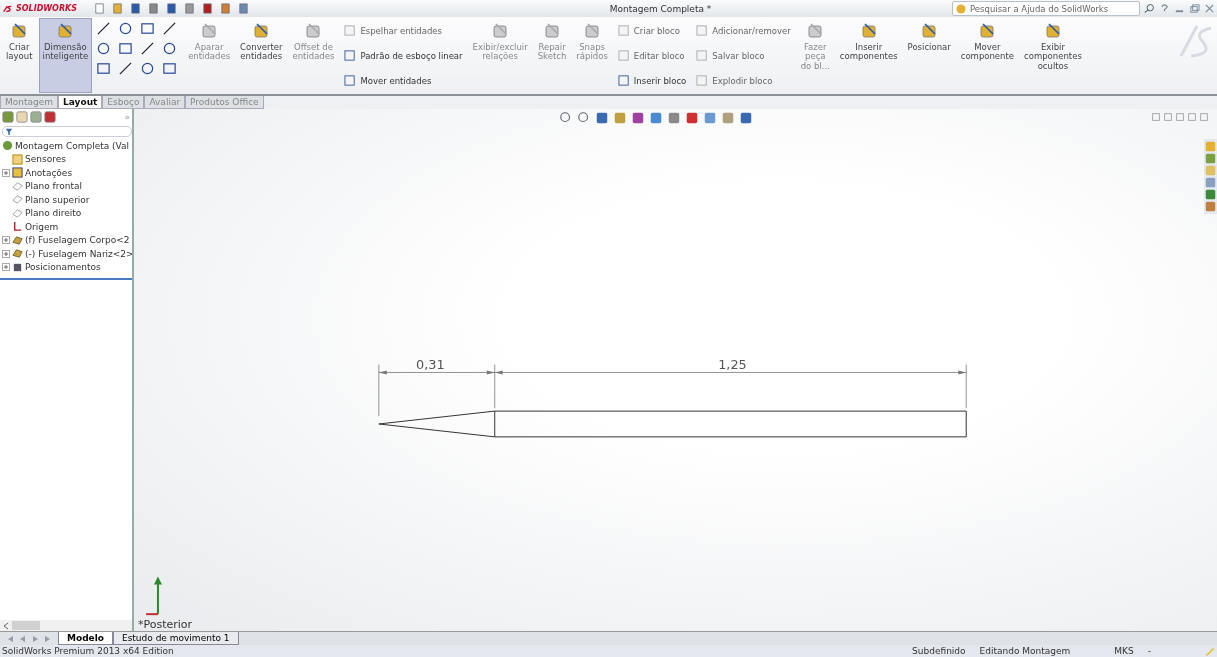 Image resolution: width=1217 pixels, height=657 pixels. What do you see at coordinates (987, 55) in the screenshot?
I see `ribbon-button: Mover componente` at bounding box center [987, 55].